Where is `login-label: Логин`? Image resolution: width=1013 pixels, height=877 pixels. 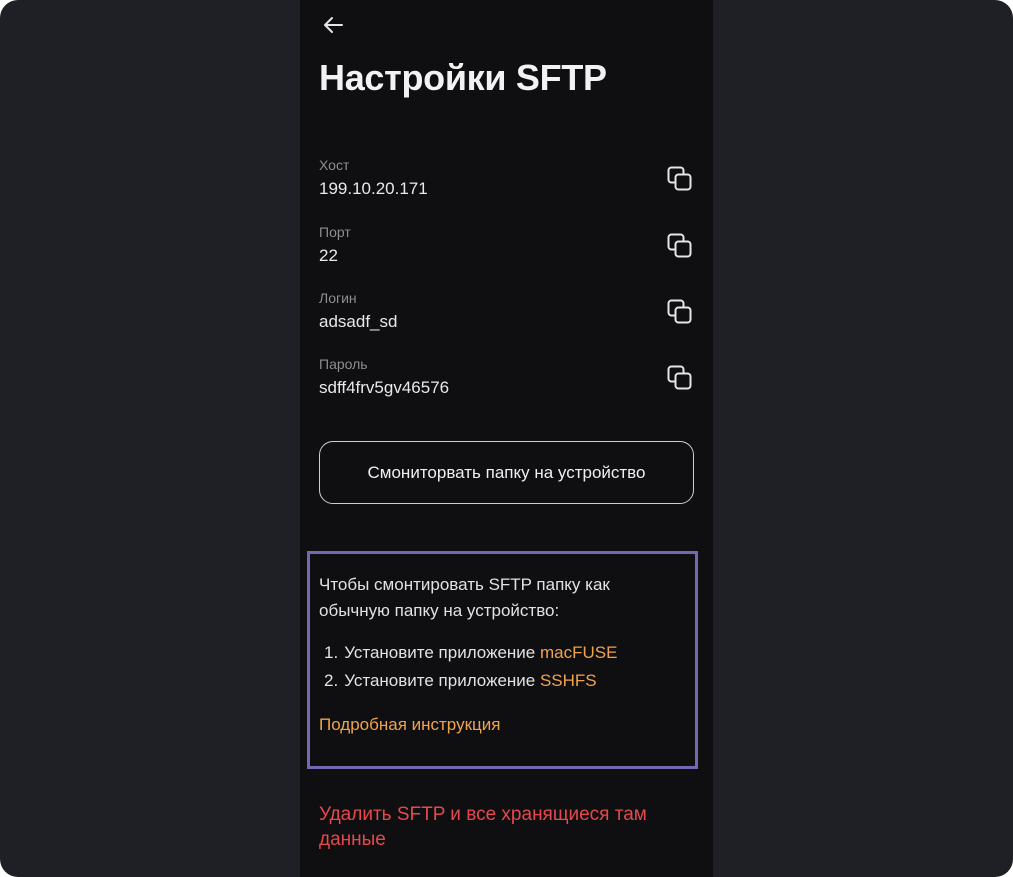
login-label: Логин is located at coordinates (338, 298).